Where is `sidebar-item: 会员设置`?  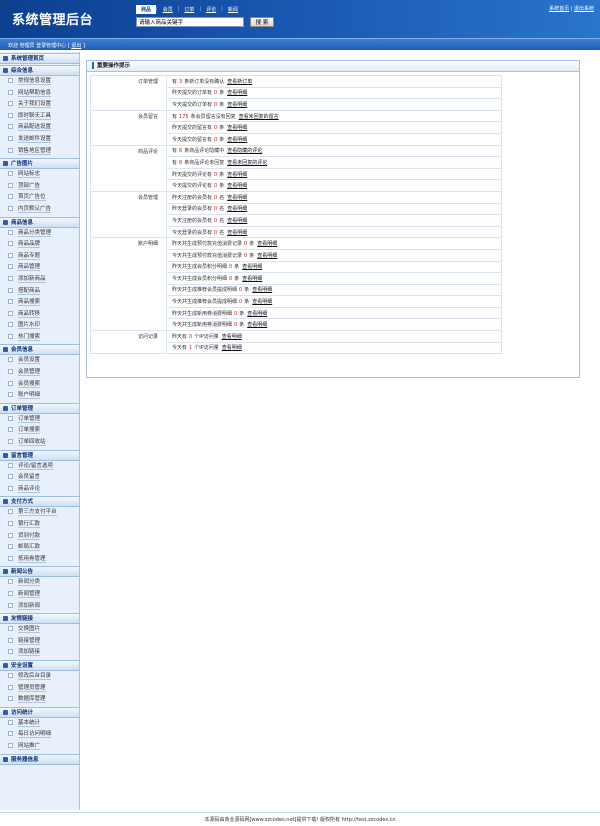
sidebar-item: 会员设置 is located at coordinates (39, 361).